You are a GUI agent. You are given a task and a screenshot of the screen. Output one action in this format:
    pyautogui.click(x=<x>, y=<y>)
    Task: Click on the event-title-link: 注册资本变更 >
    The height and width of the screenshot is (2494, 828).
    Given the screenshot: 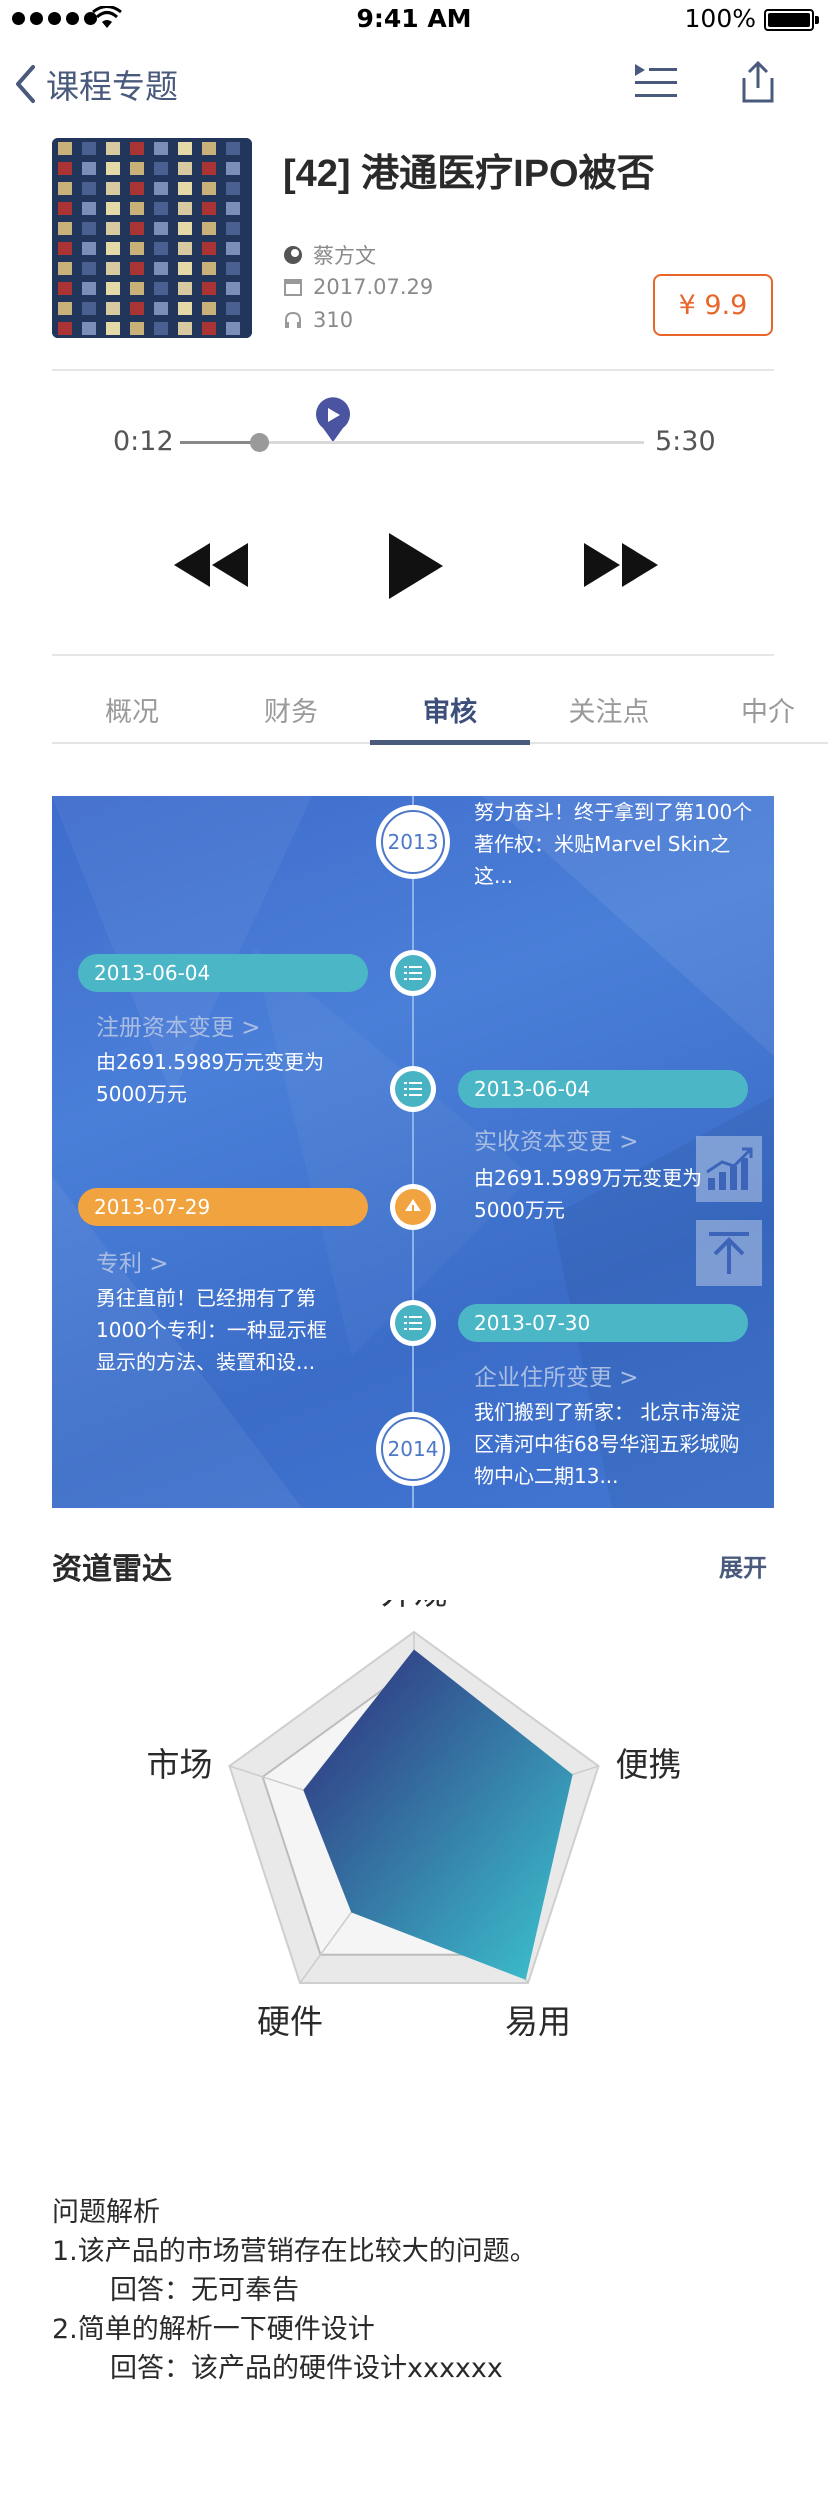 What is the action you would take?
    pyautogui.click(x=178, y=1025)
    